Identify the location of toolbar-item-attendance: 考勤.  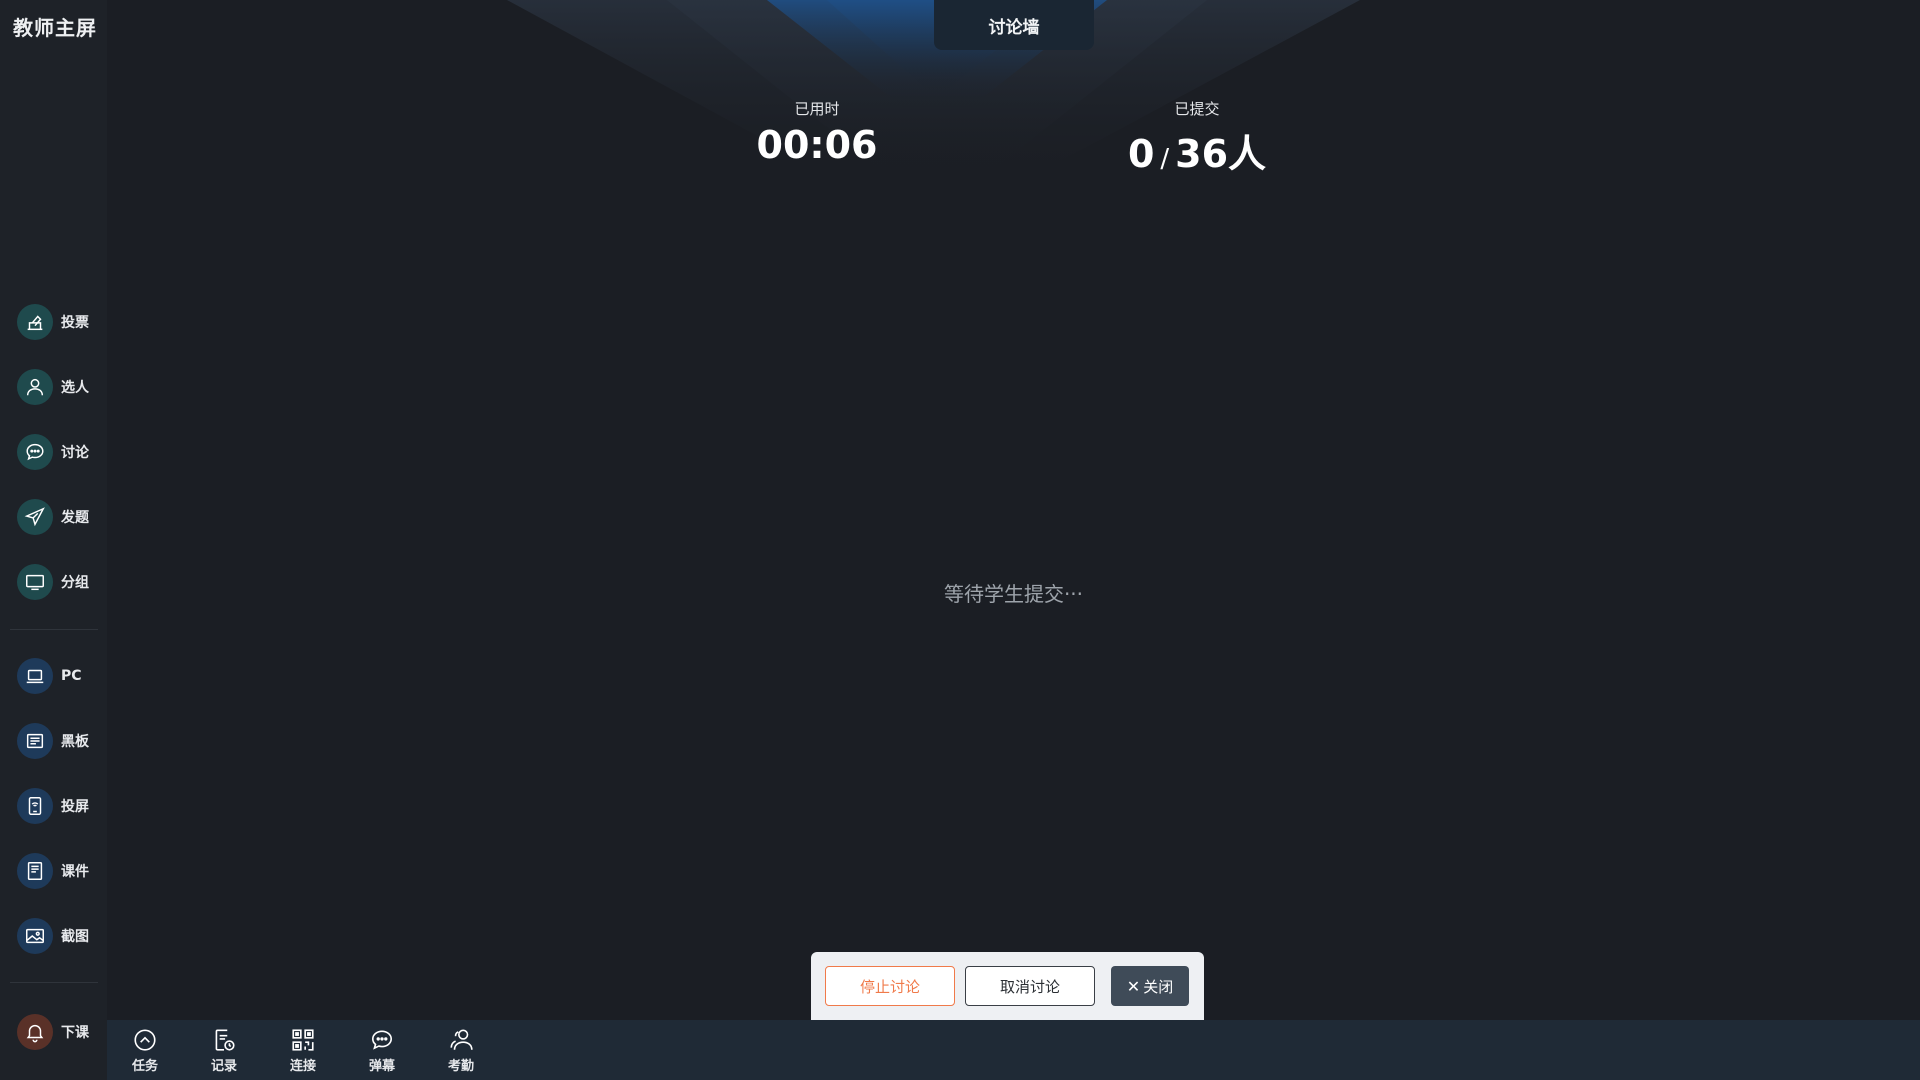
(461, 1050).